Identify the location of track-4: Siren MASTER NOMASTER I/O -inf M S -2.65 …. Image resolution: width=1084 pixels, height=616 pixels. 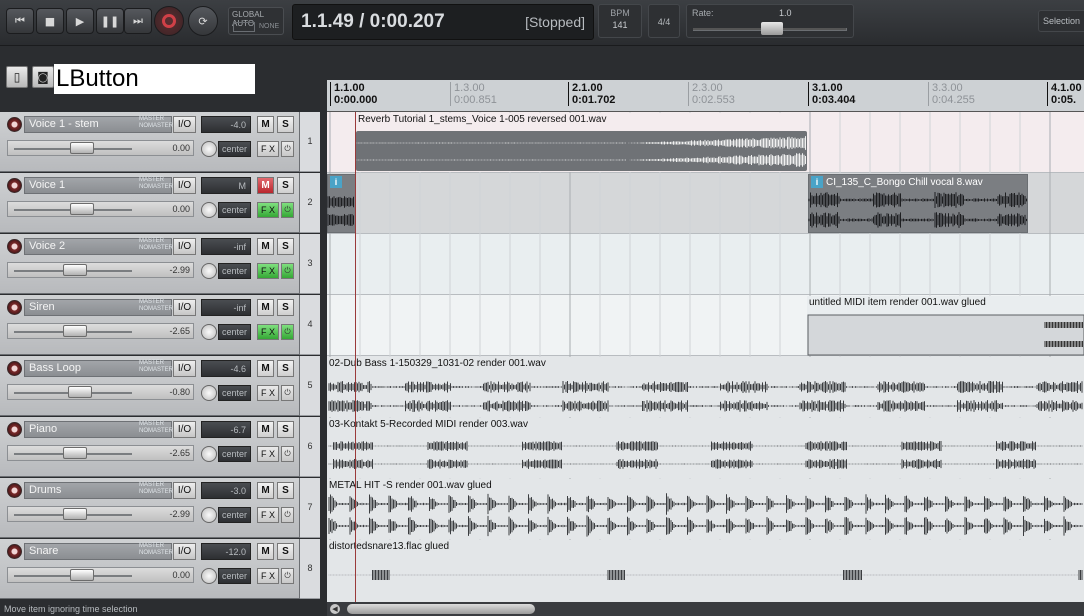
(150, 325).